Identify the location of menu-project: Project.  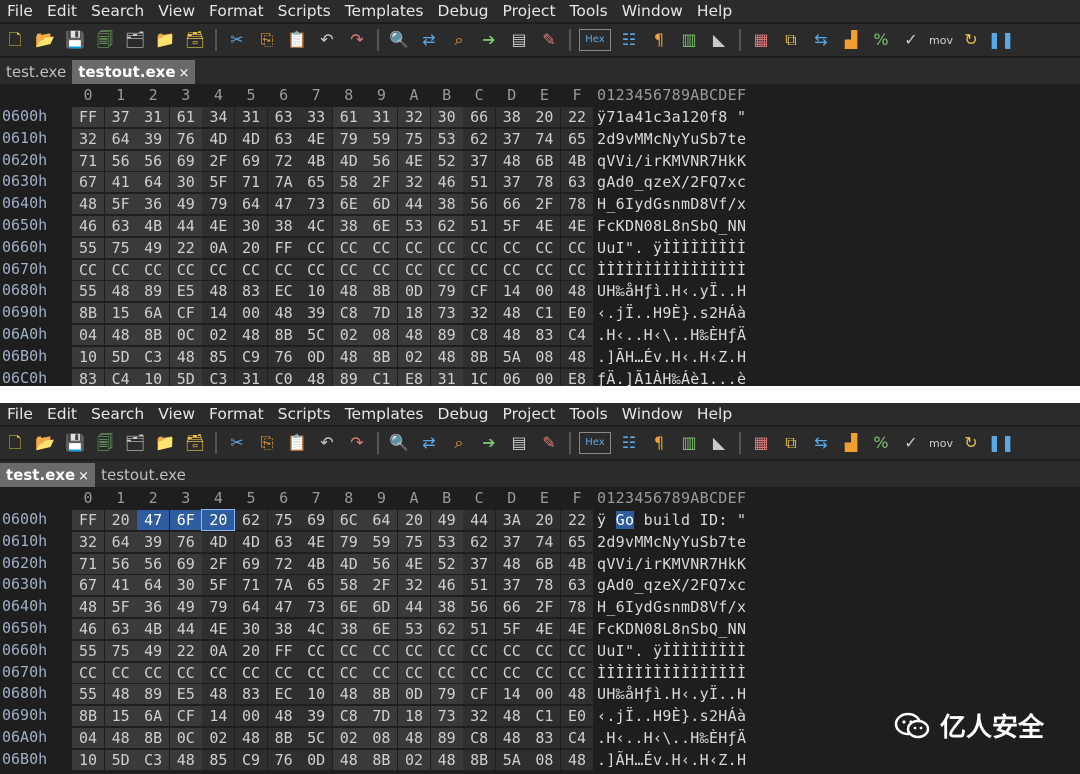
(529, 414).